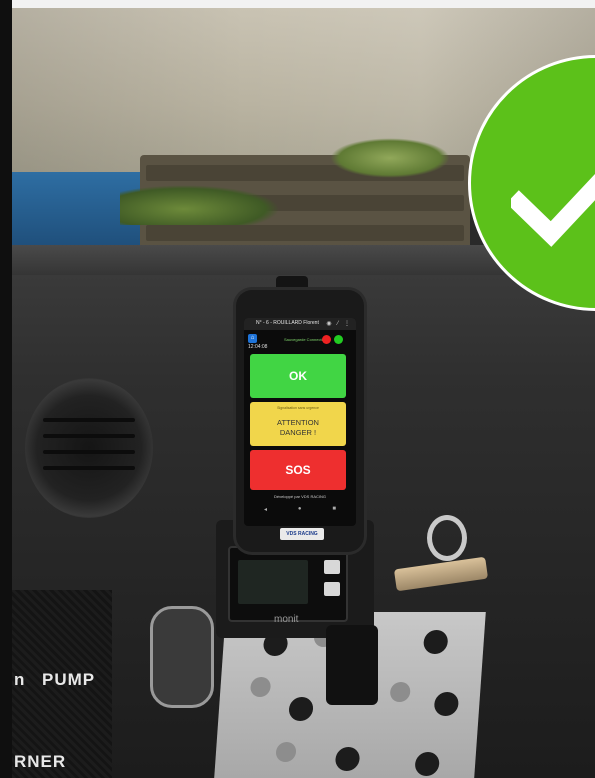 The width and height of the screenshot is (595, 778). I want to click on app-bar-icons: ◉ ⁄ ⋮, so click(339, 323).